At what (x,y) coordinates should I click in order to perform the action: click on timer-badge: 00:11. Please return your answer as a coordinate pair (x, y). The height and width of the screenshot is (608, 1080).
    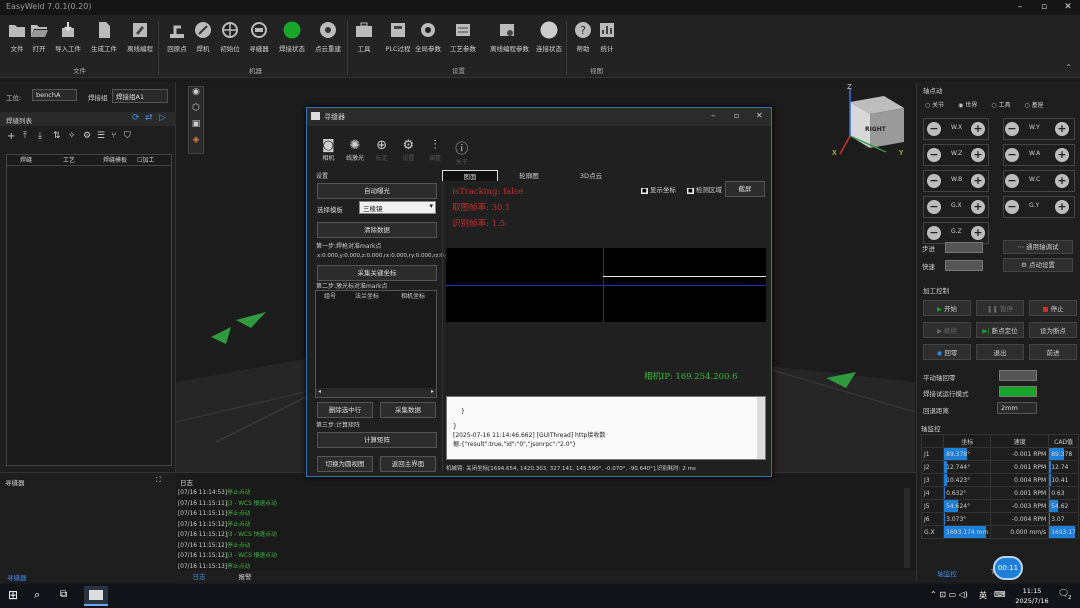
    Looking at the image, I should click on (1008, 568).